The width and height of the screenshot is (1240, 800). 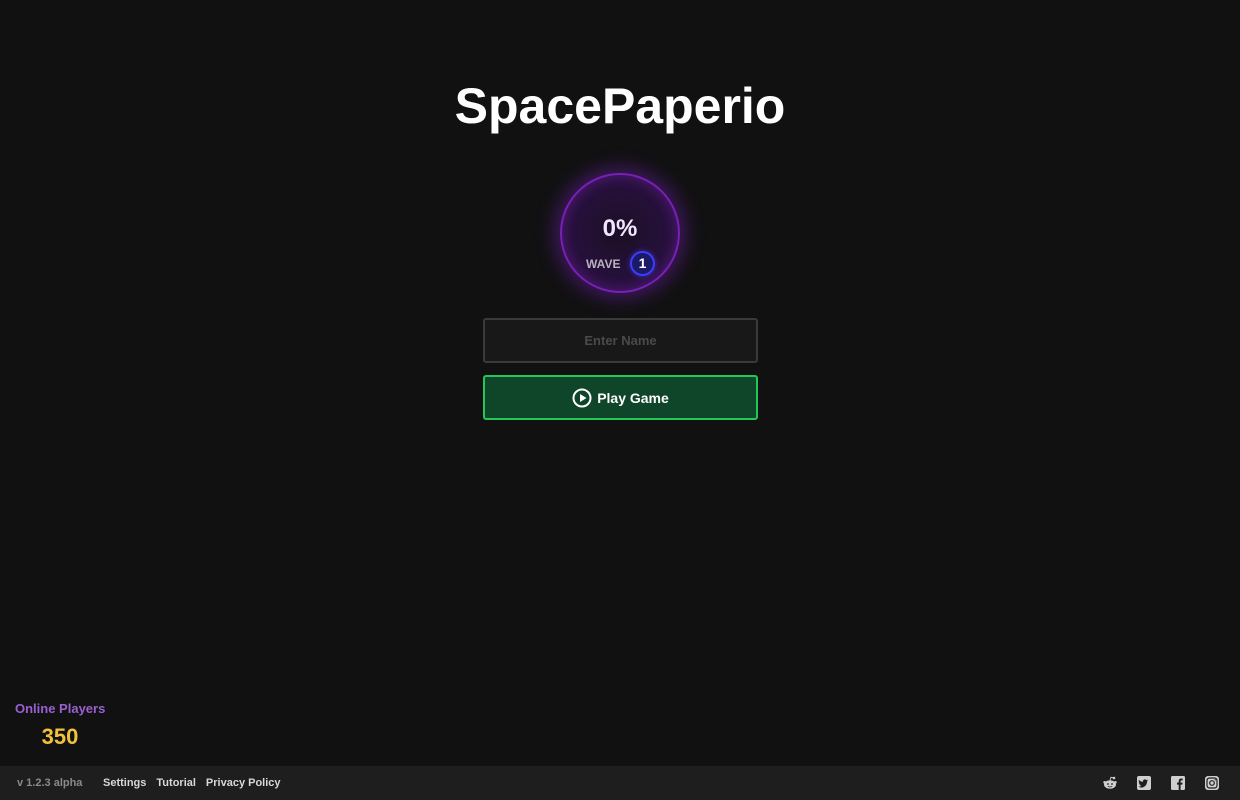 I want to click on loading-progress-ring: 0% WAVE 1, so click(x=620, y=233).